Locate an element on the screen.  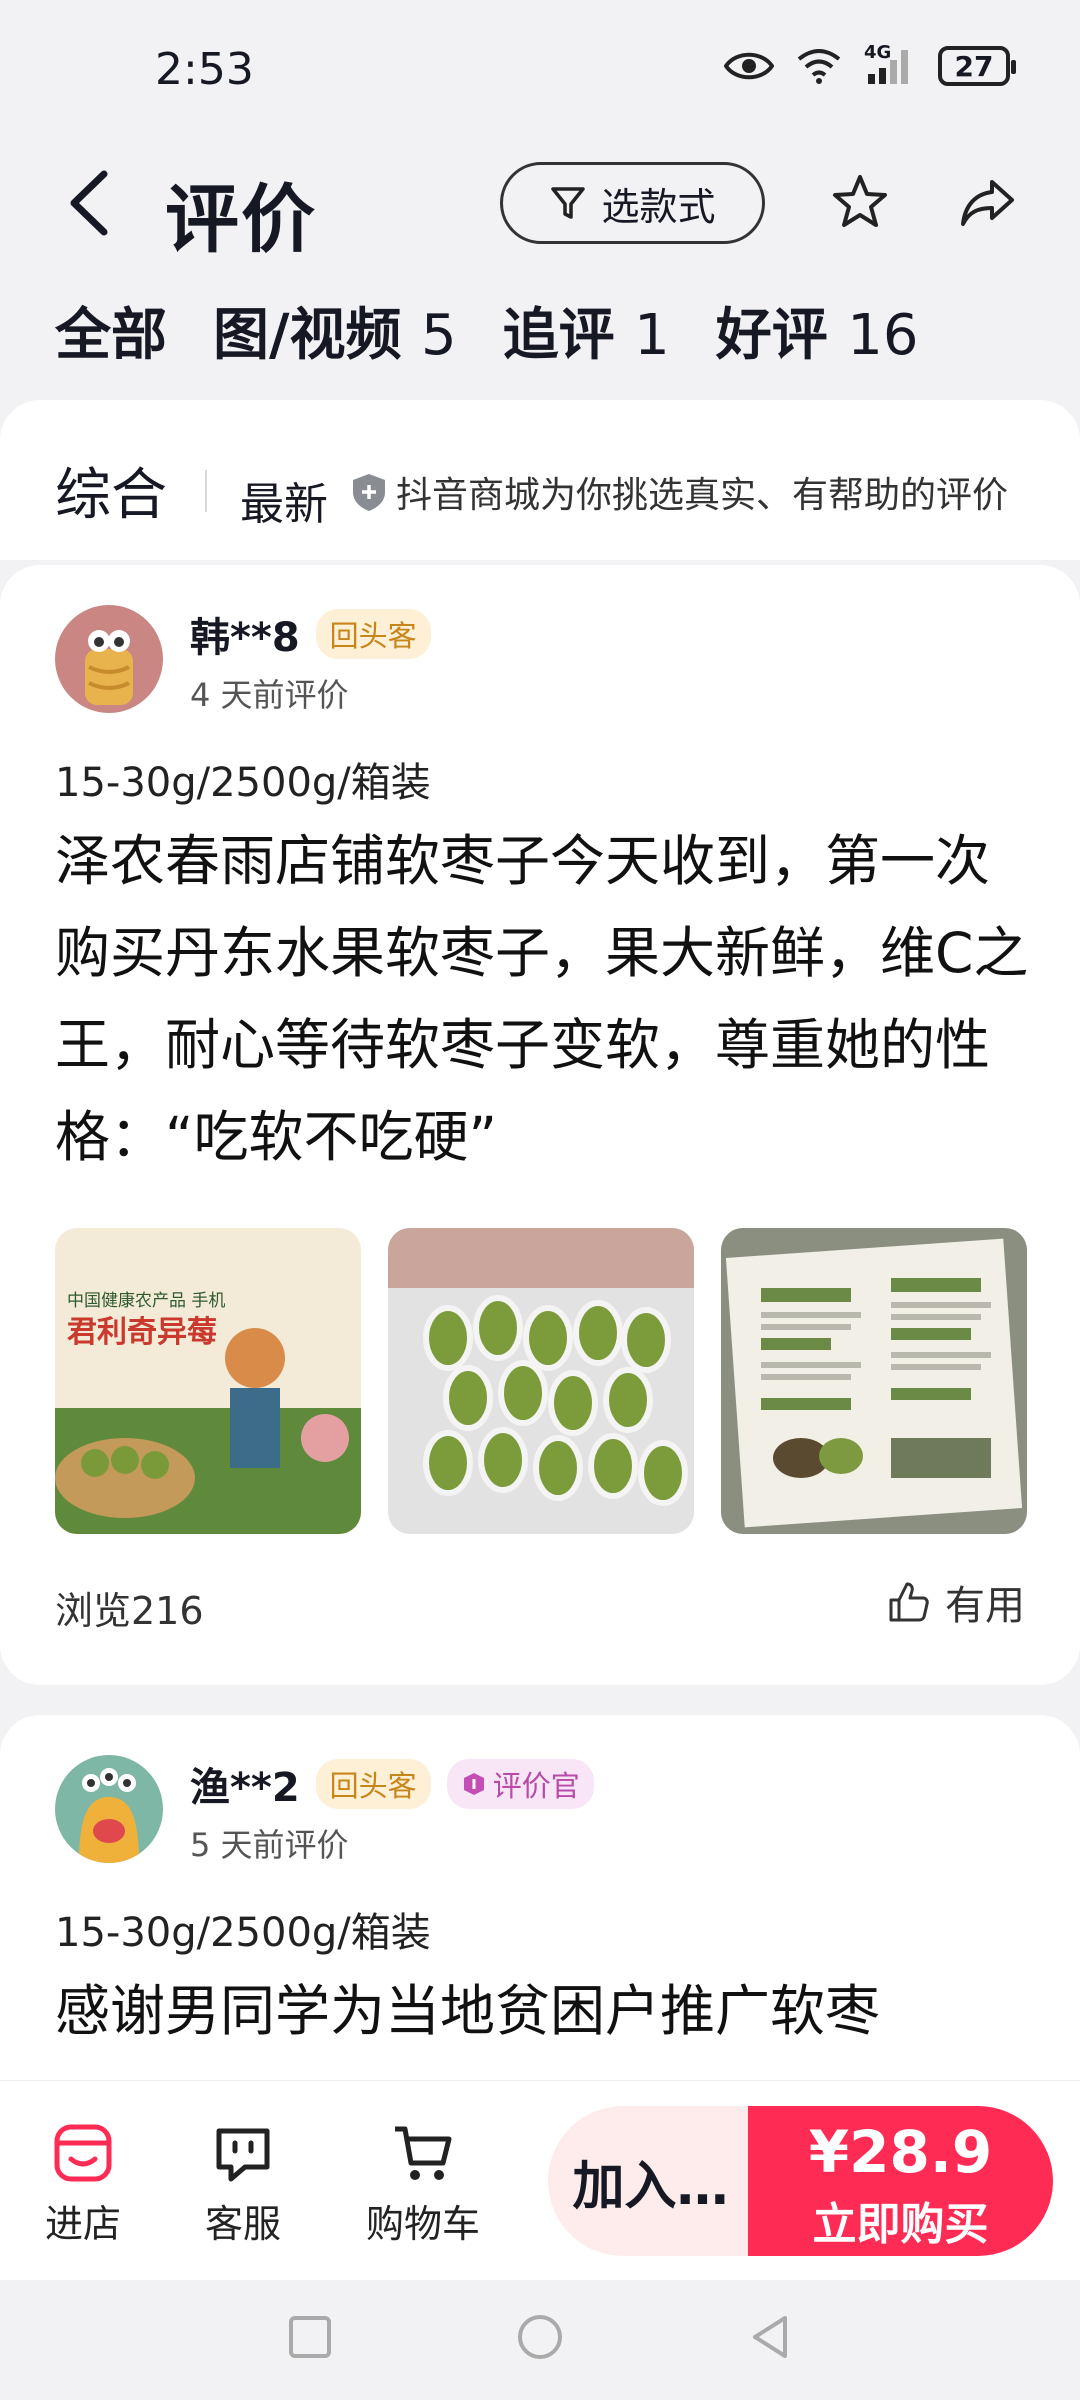
review-time: 5 天前评价 is located at coordinates (269, 1845).